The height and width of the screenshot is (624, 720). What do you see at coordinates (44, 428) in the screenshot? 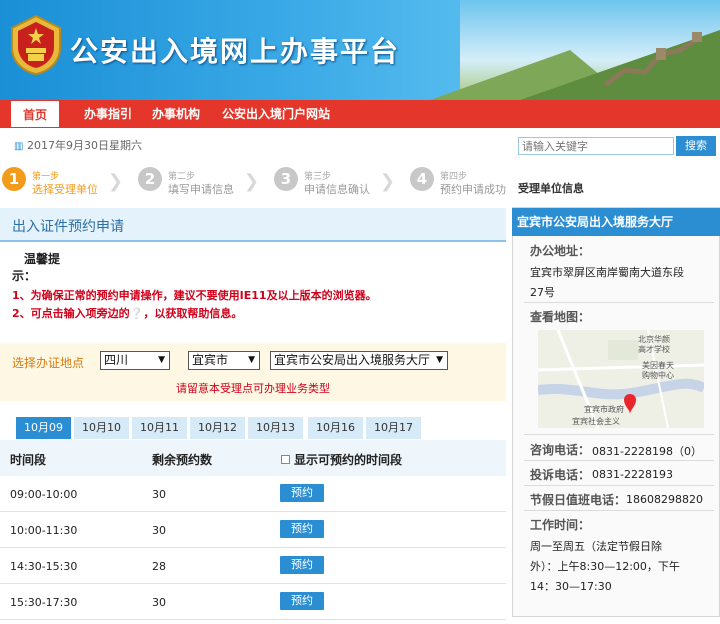
I see `tab-date: 10月09` at bounding box center [44, 428].